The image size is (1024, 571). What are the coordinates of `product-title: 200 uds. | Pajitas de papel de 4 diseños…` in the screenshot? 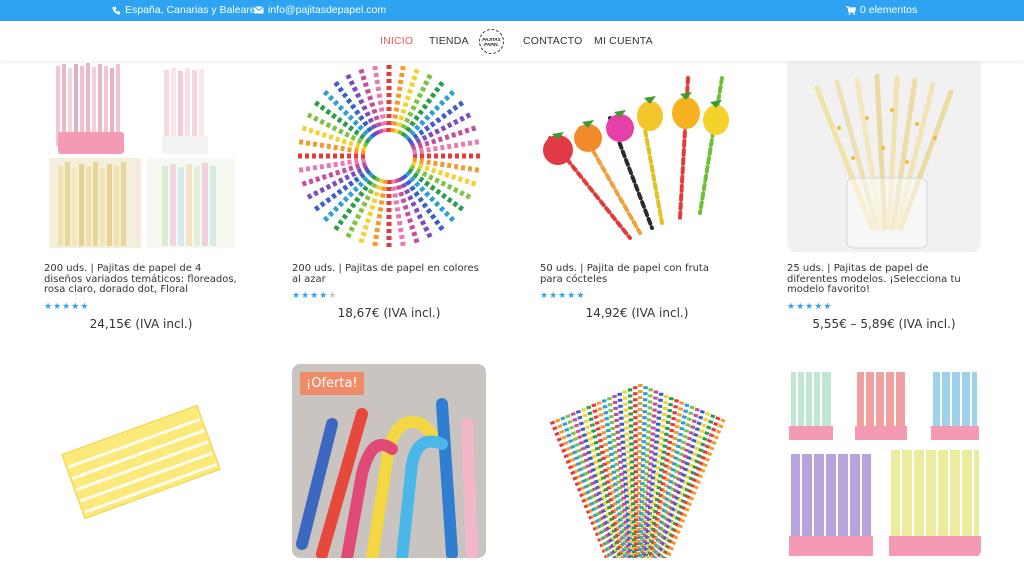 It's located at (141, 279).